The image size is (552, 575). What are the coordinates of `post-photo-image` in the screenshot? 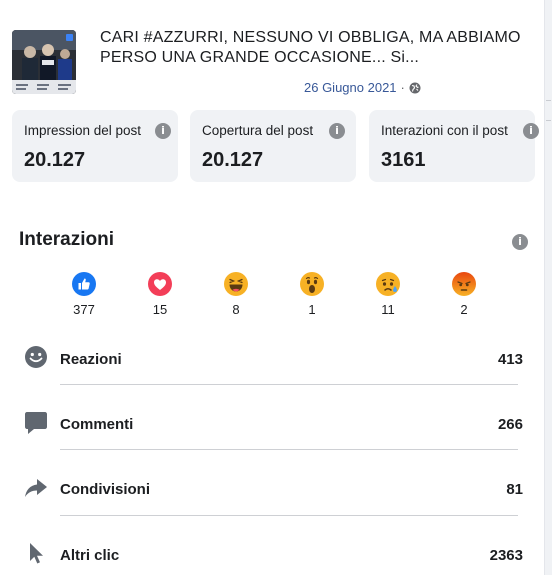 It's located at (44, 62).